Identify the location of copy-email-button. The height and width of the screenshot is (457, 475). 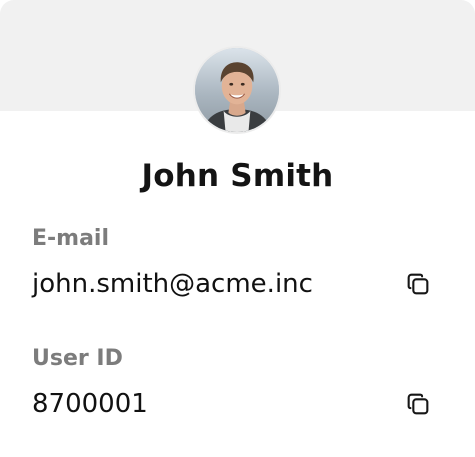
(418, 284).